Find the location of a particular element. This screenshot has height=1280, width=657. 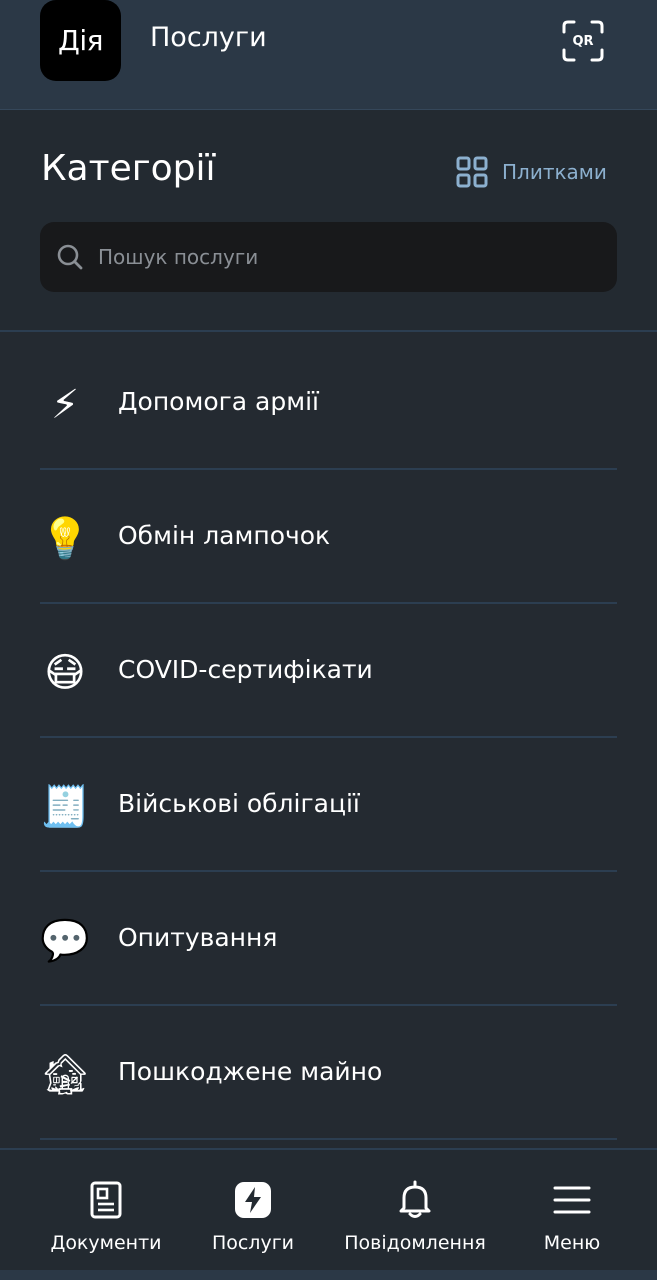

nav-services: Послуги is located at coordinates (253, 1217).